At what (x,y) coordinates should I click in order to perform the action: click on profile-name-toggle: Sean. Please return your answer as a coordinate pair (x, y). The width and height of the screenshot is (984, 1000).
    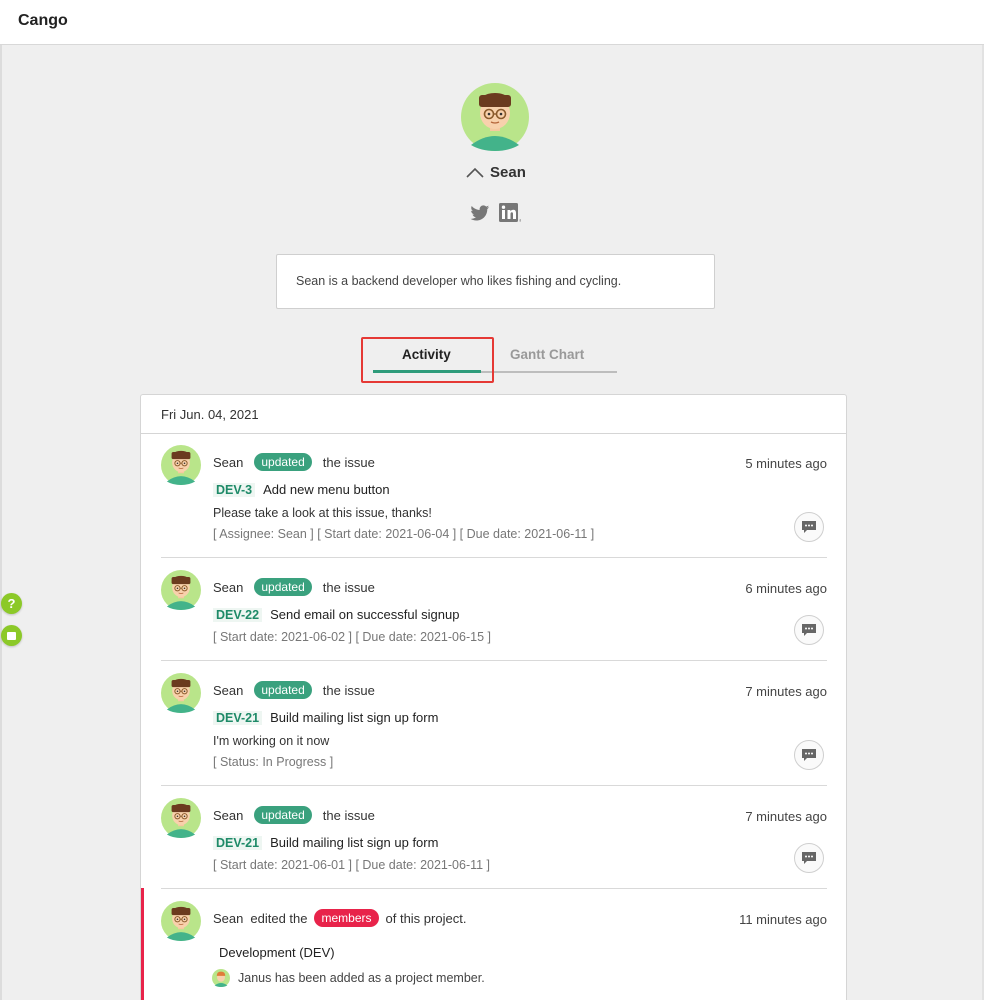
    Looking at the image, I should click on (496, 172).